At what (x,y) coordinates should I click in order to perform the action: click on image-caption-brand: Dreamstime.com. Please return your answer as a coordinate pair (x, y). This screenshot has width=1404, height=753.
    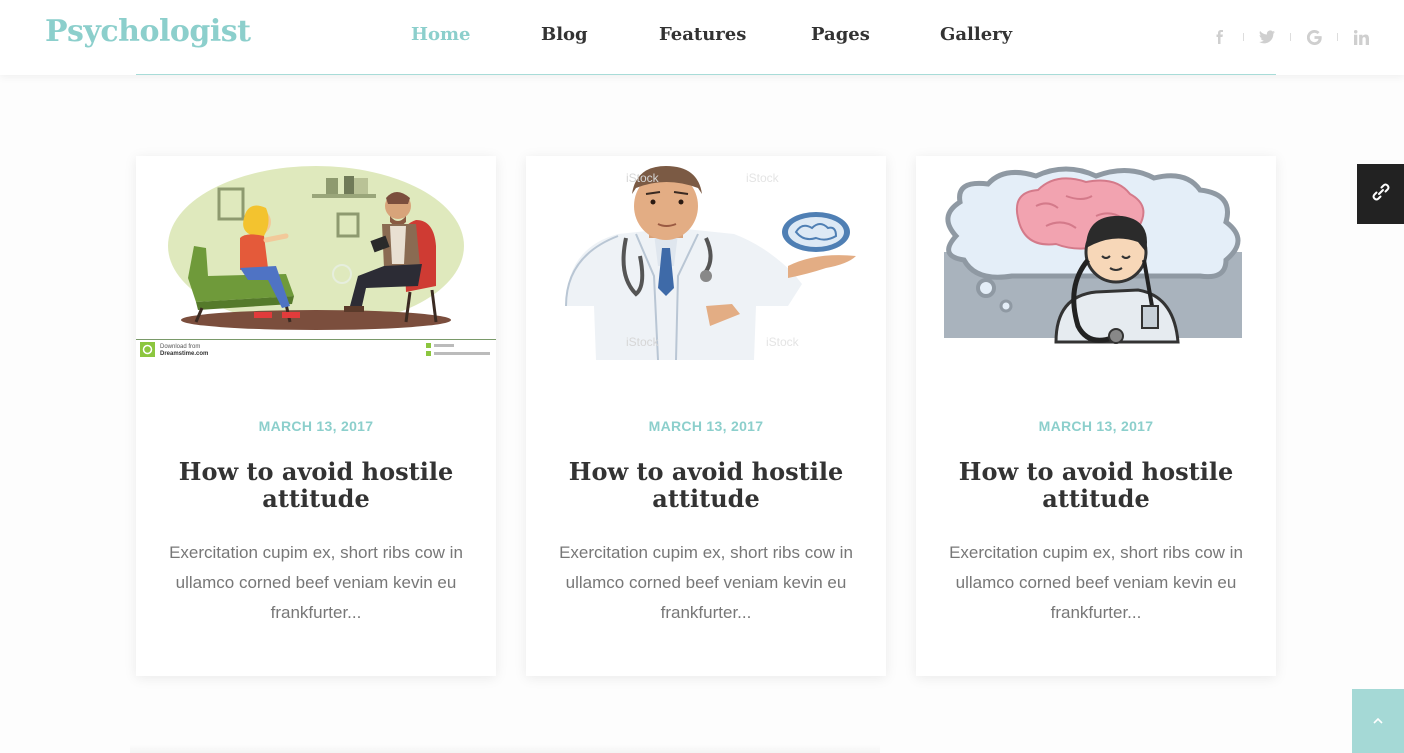
    Looking at the image, I should click on (184, 354).